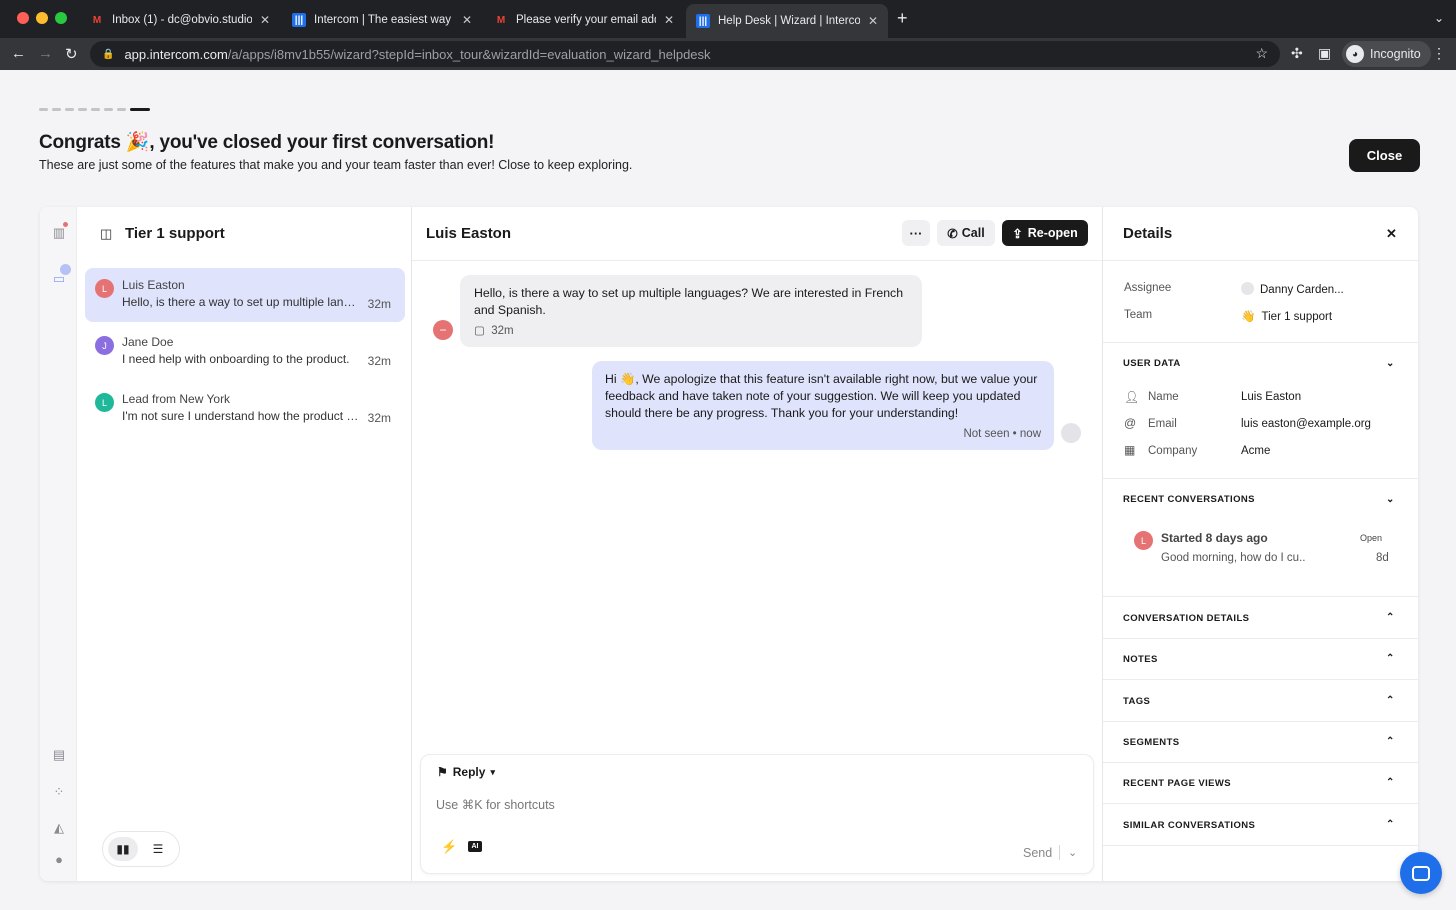 The image size is (1456, 910). I want to click on window-minimize-control, so click(42, 18).